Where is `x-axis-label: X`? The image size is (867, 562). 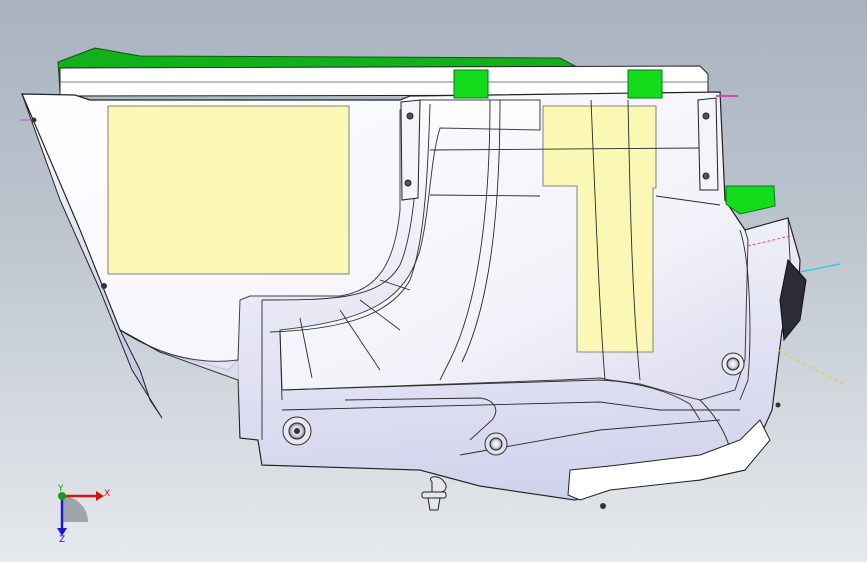
x-axis-label: X is located at coordinates (107, 494).